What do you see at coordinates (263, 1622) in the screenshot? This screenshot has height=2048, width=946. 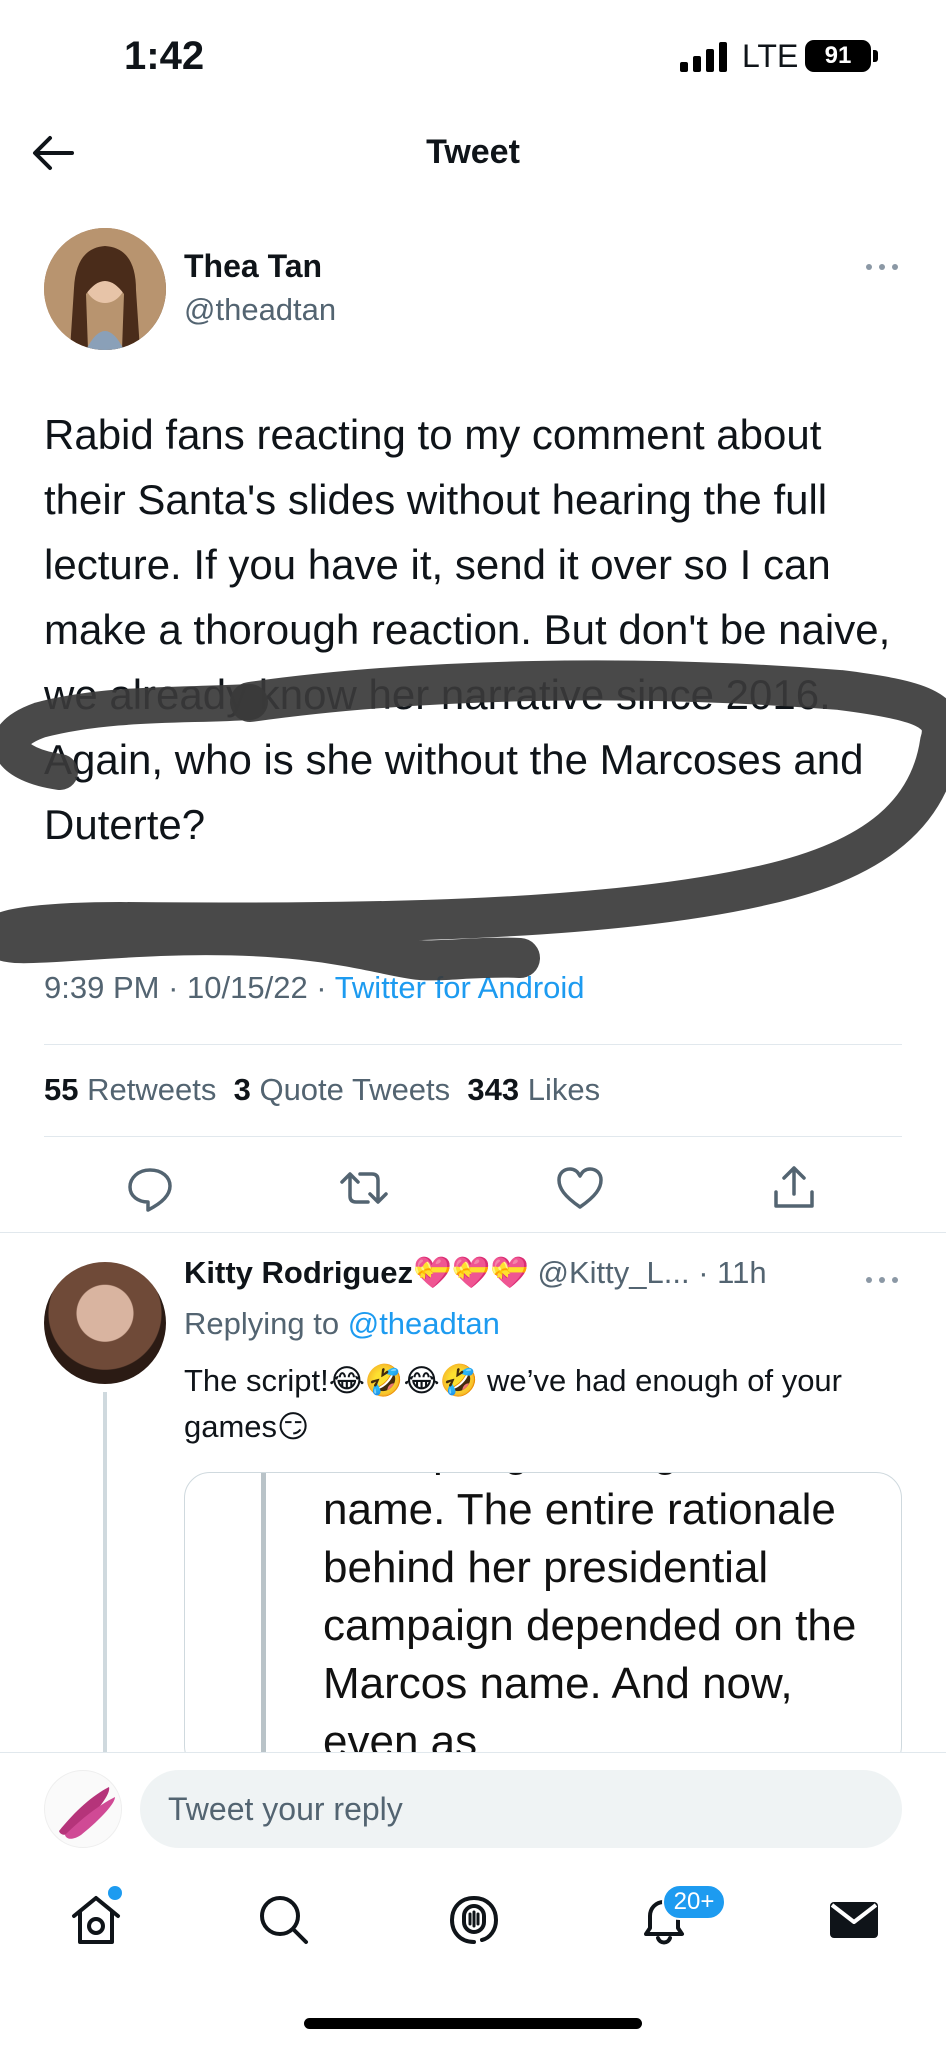 I see `quote-bar` at bounding box center [263, 1622].